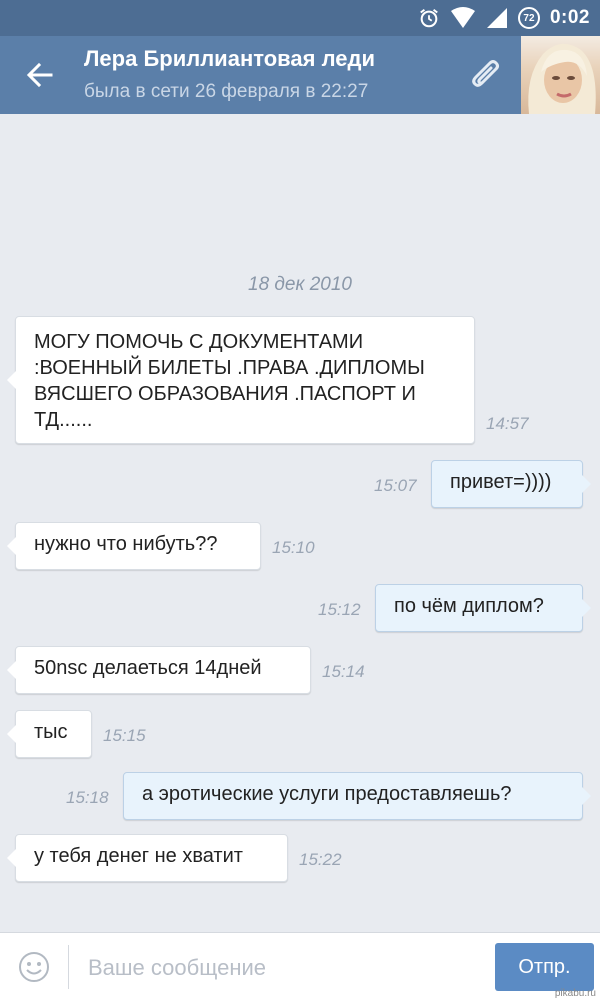 This screenshot has width=600, height=1001. Describe the element at coordinates (507, 423) in the screenshot. I see `message-time: 14:57` at that location.